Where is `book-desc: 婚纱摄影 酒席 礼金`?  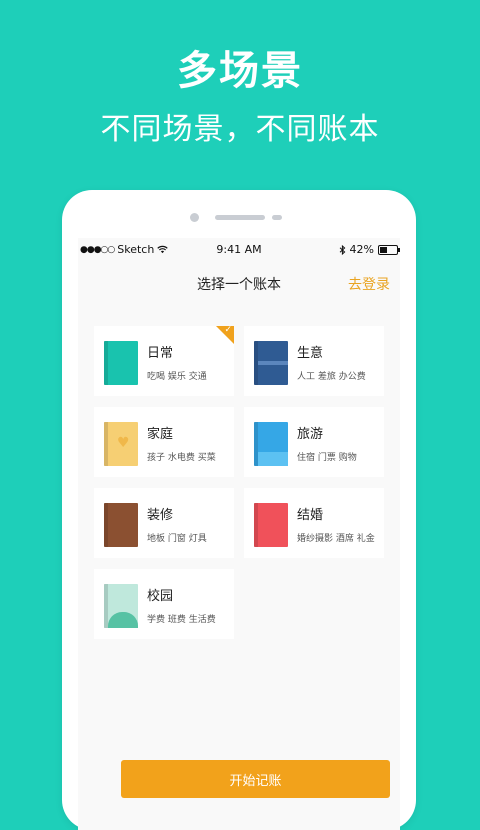
book-desc: 婚纱摄影 酒席 礼金 is located at coordinates (336, 539).